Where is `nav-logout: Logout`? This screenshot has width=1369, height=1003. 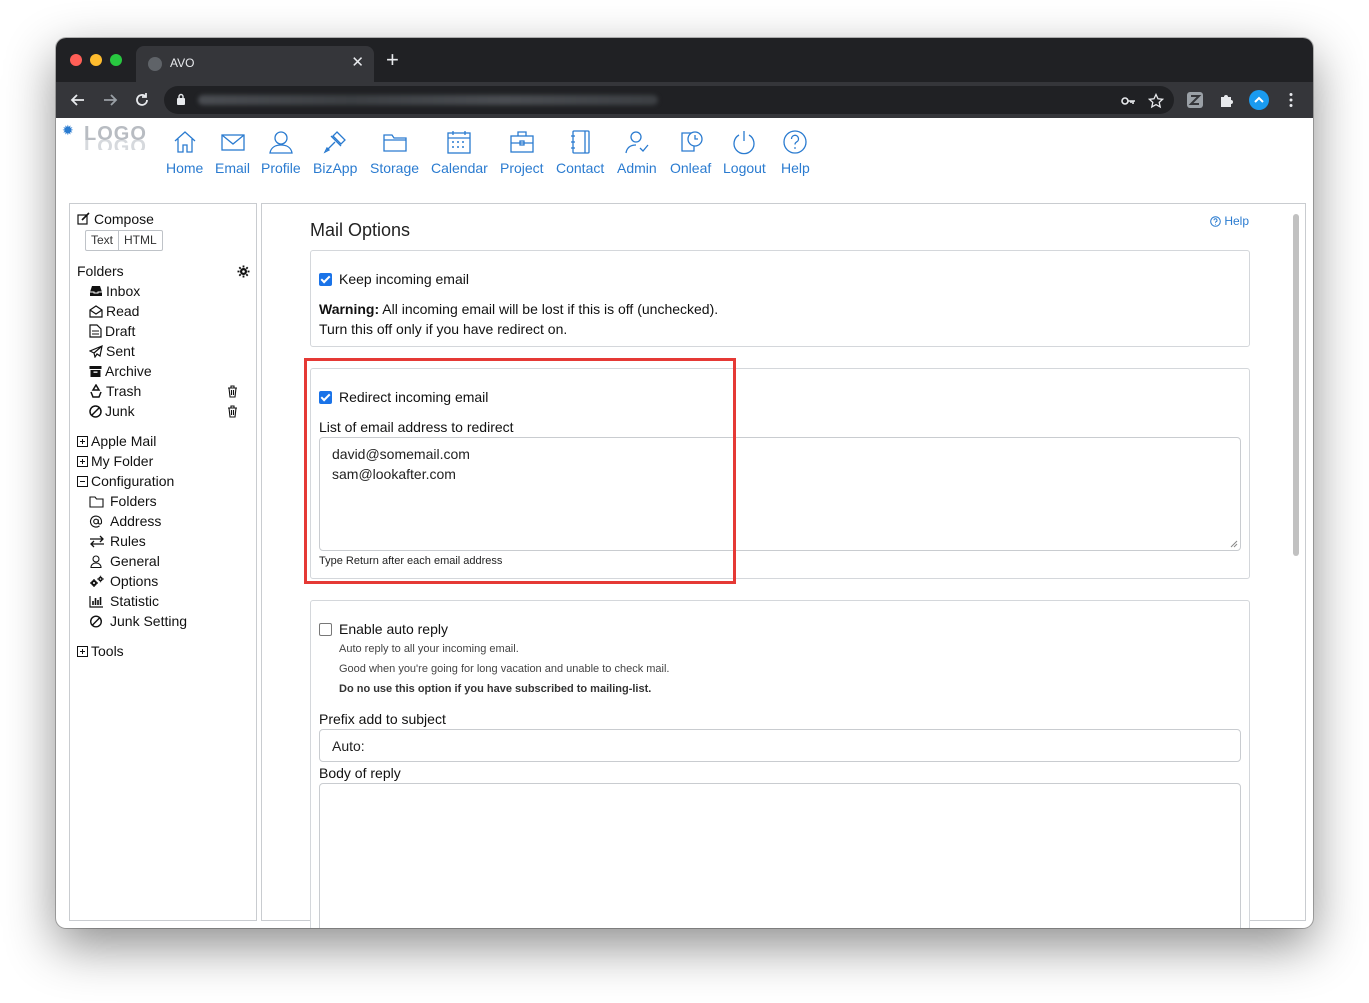 nav-logout: Logout is located at coordinates (744, 152).